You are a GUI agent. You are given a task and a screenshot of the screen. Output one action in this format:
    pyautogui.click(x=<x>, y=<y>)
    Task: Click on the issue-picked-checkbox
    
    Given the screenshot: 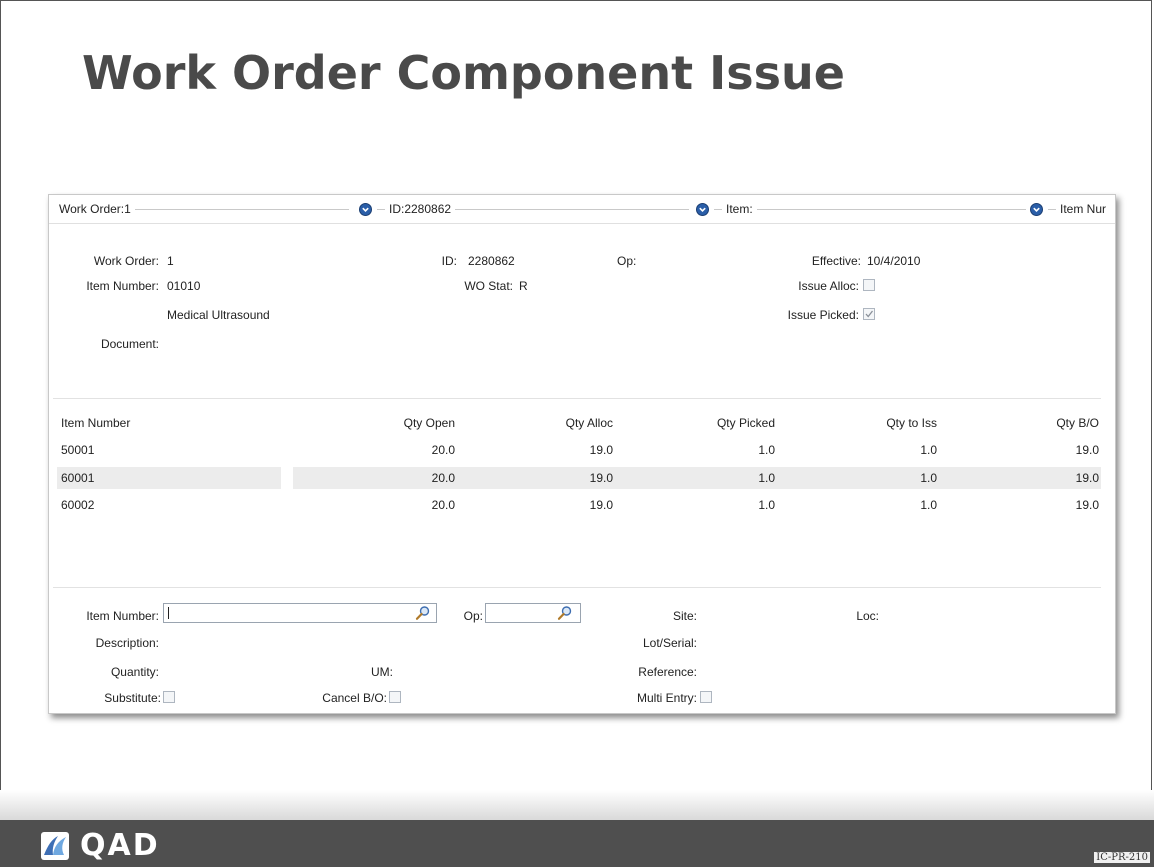 What is the action you would take?
    pyautogui.click(x=869, y=314)
    